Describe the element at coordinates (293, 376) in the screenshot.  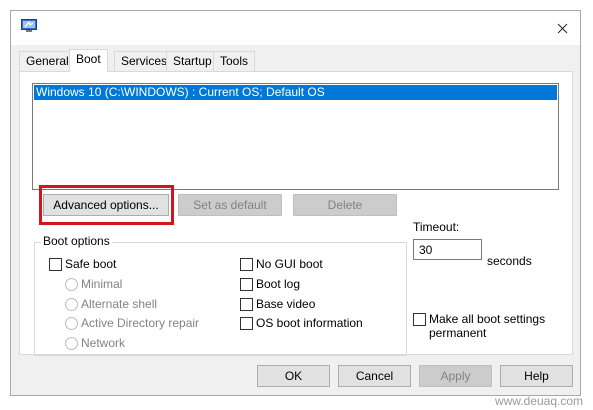
I see `ok-button: OK` at that location.